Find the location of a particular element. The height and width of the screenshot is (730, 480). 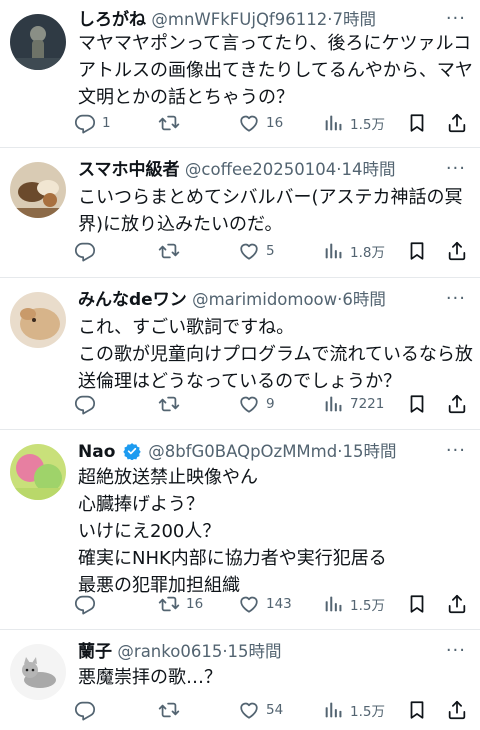

like-button: 16 is located at coordinates (260, 123).